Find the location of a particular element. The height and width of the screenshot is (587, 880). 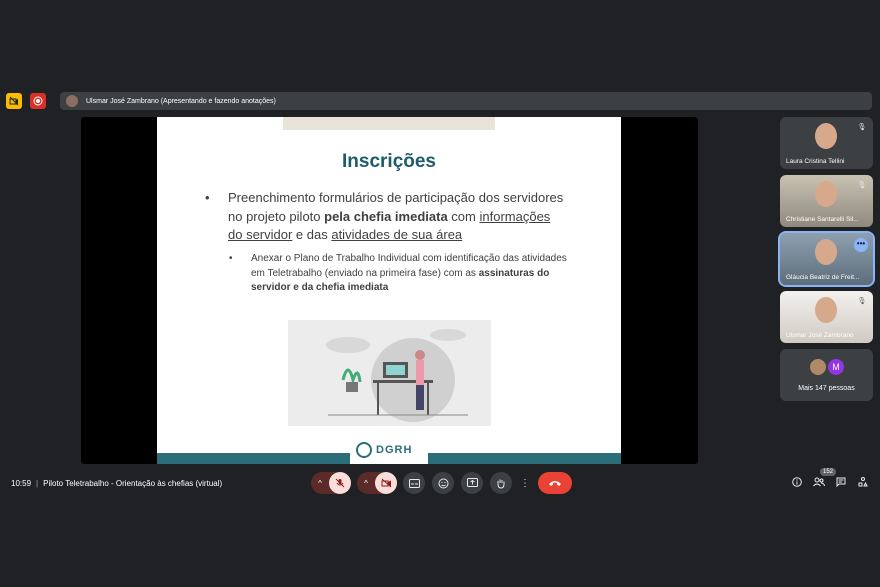

camera-off-indicator-icon is located at coordinates (14, 101).